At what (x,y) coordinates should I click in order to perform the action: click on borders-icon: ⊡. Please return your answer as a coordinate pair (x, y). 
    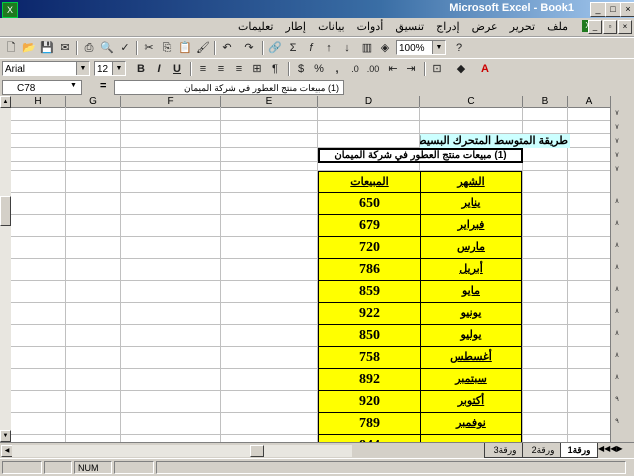
    Looking at the image, I should click on (437, 69).